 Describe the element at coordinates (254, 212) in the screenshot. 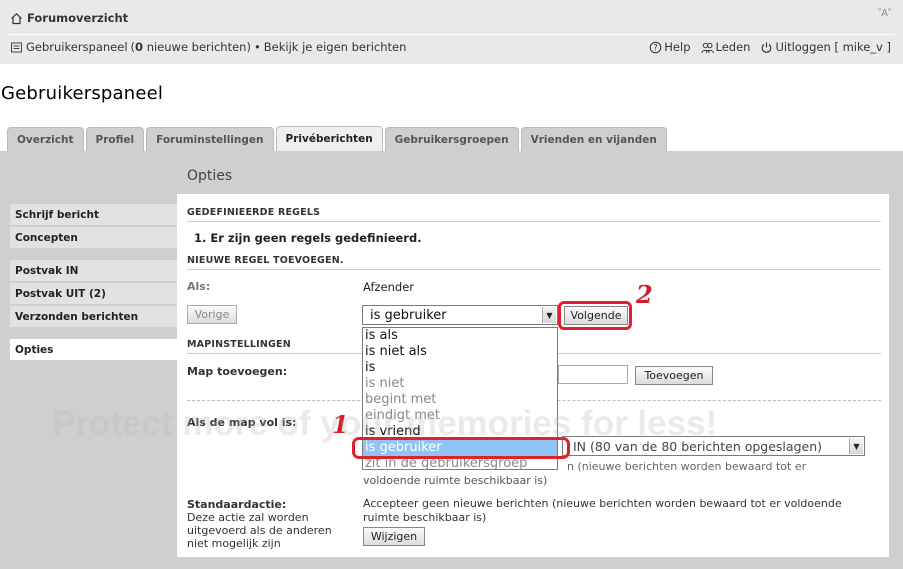

I see `defined-rules-title: GEDEFINIEERDE REGELS` at that location.